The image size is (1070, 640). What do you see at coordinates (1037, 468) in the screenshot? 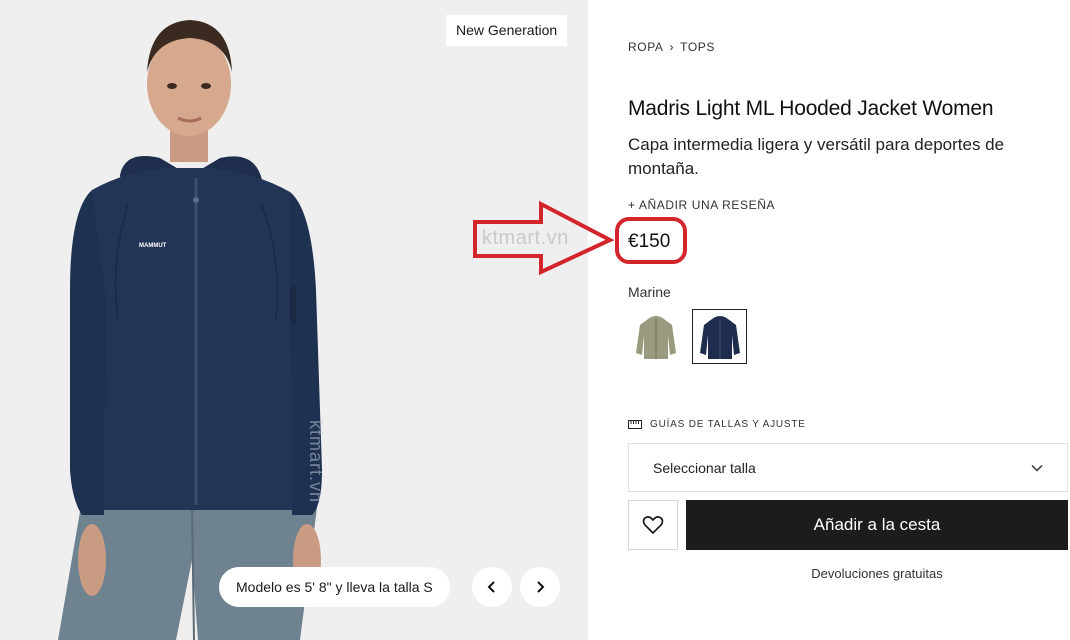
I see `chevron-down-icon` at bounding box center [1037, 468].